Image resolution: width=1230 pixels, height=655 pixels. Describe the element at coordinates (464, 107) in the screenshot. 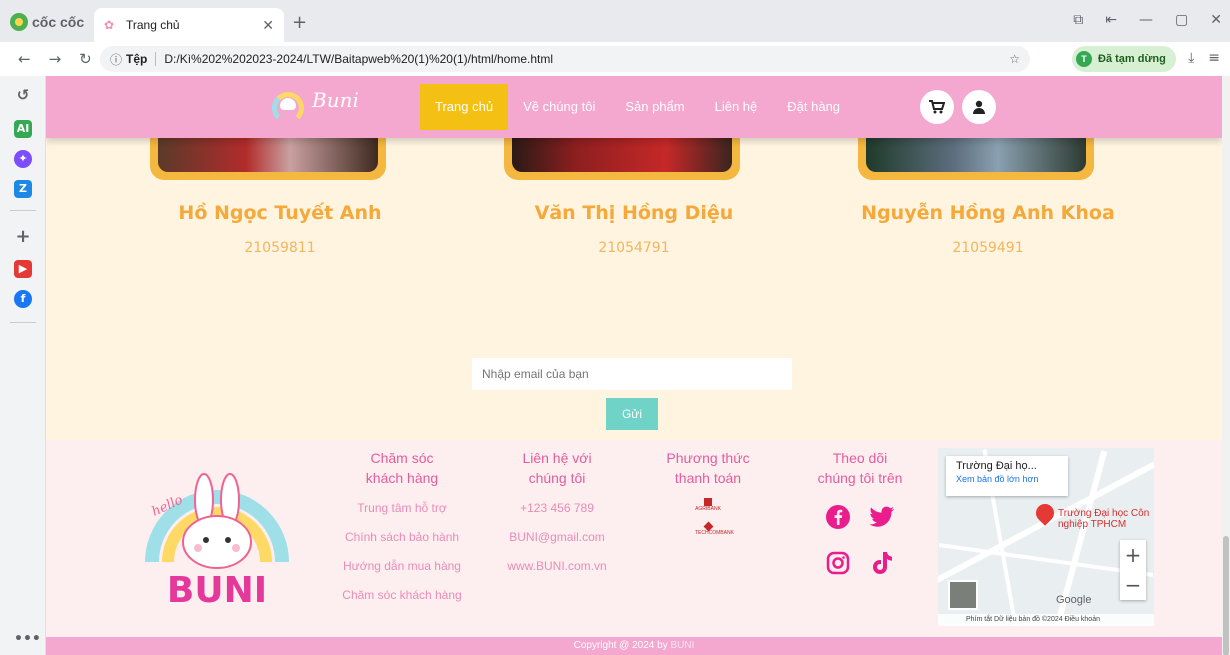

I see `menu-item-home: Trang chủ` at that location.